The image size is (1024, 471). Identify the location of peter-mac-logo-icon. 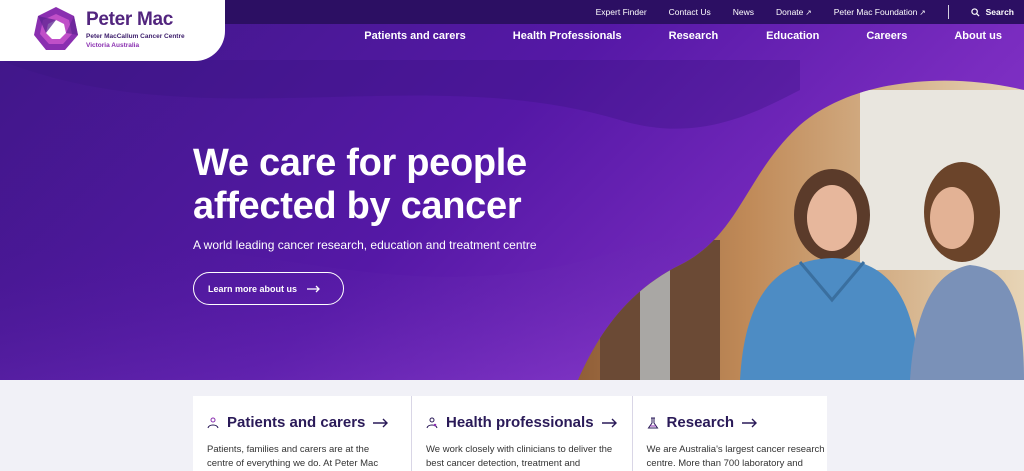
(56, 28).